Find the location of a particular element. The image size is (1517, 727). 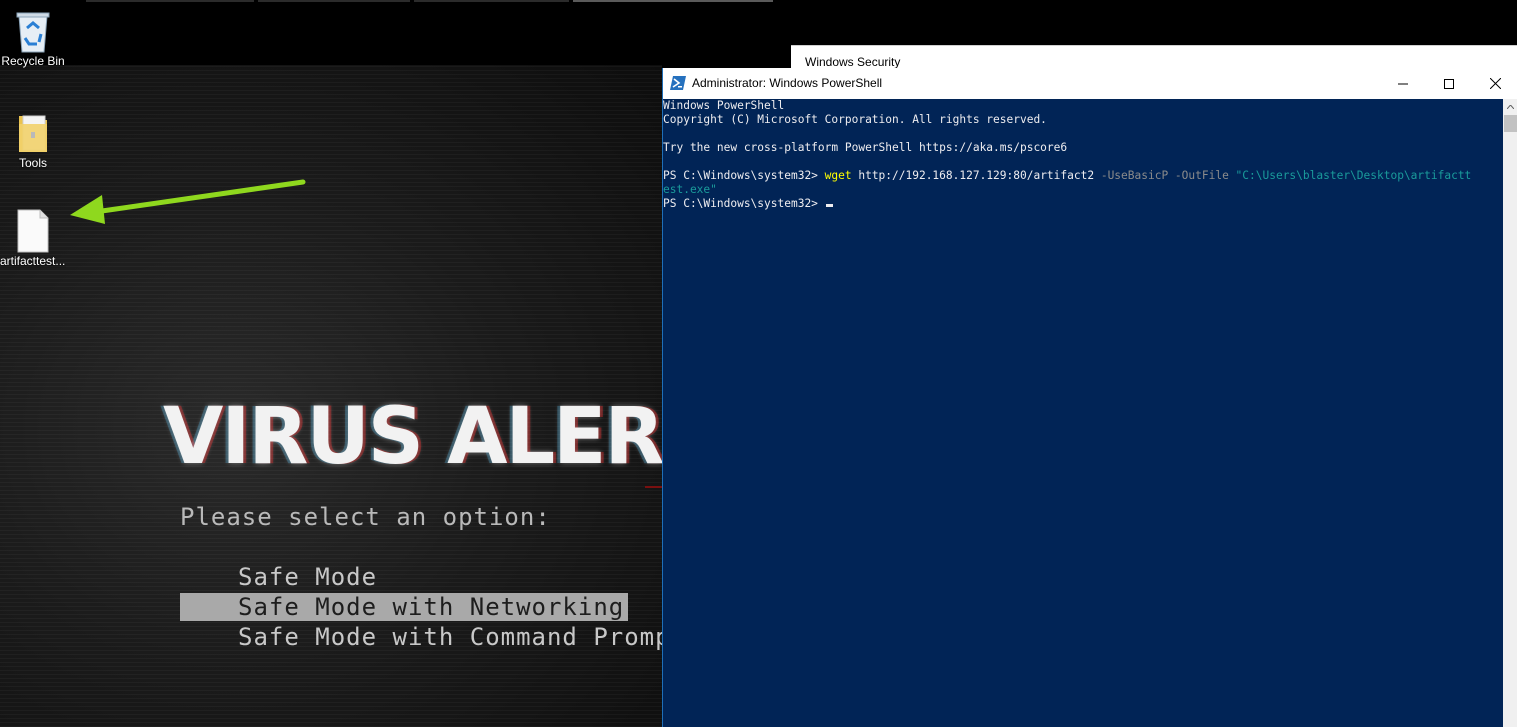

console-string-wrap: est.exe" is located at coordinates (690, 189).